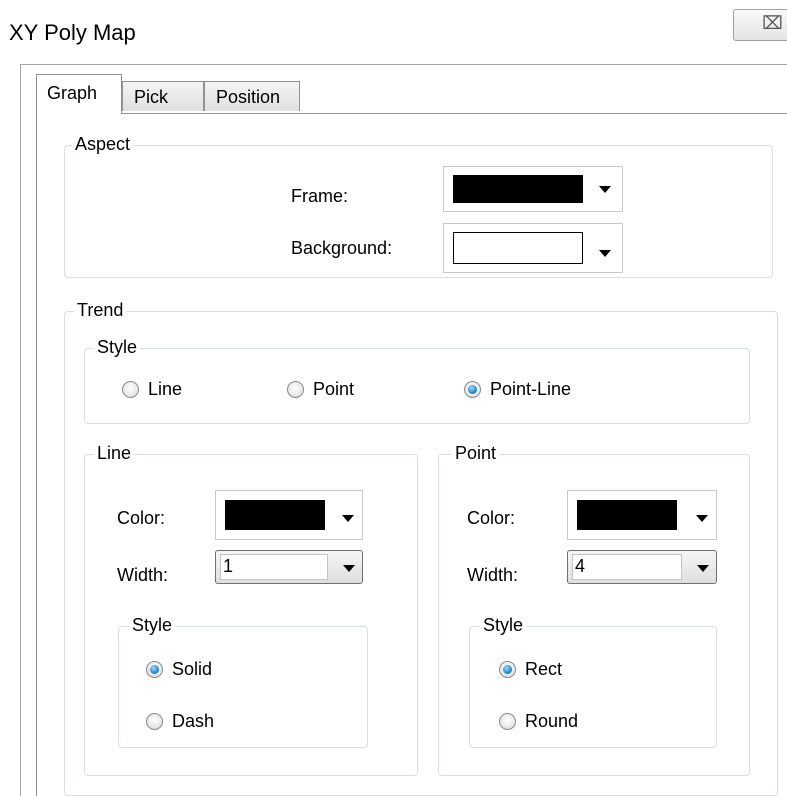 This screenshot has width=787, height=796. Describe the element at coordinates (72, 93) in the screenshot. I see `tab-graph-label: Graph` at that location.